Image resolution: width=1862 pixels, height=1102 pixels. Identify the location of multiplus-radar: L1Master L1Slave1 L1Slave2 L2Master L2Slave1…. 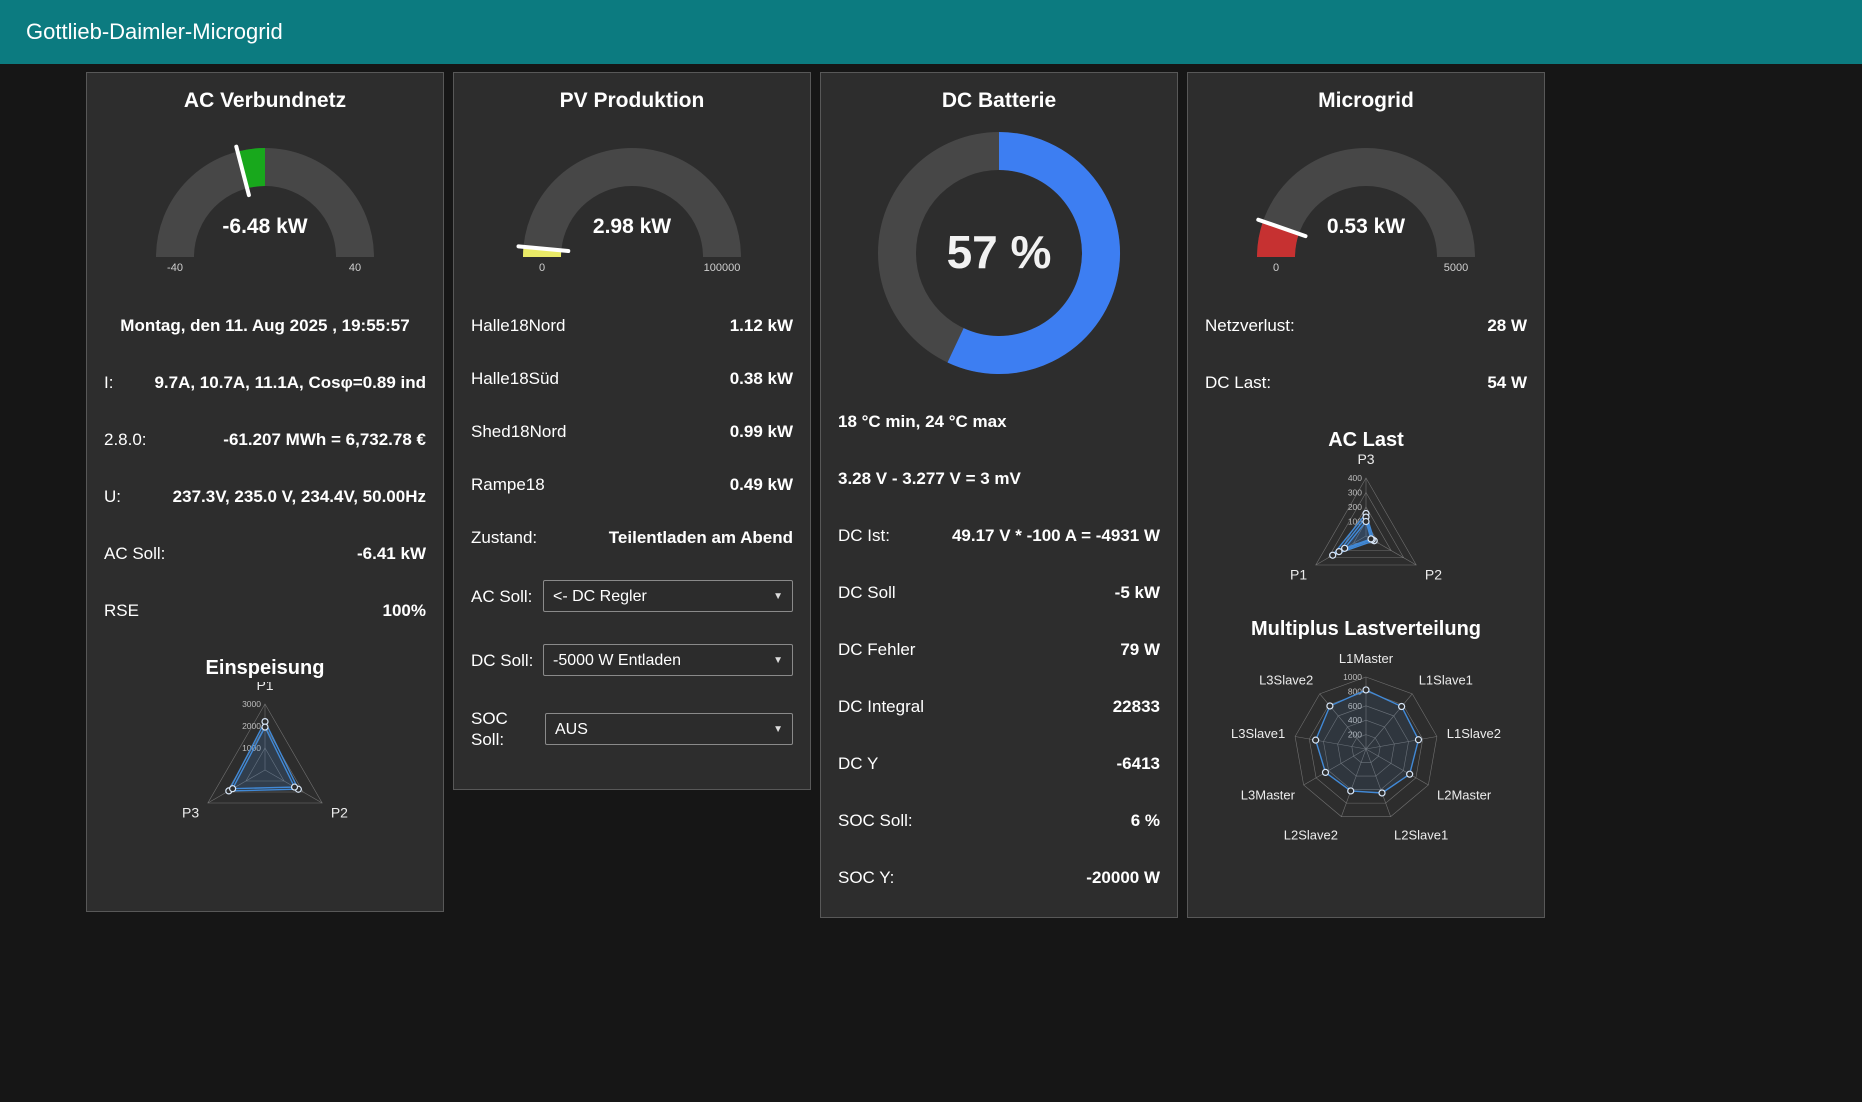
(1366, 748).